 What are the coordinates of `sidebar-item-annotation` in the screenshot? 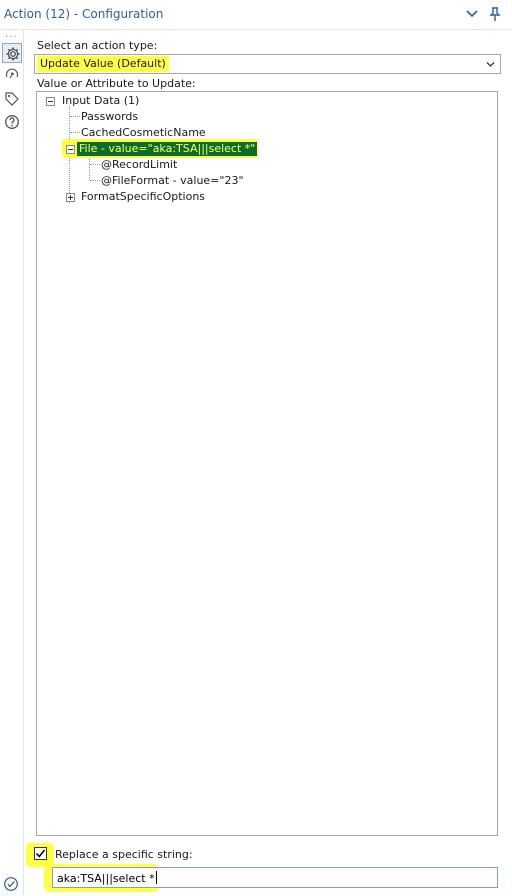 It's located at (12, 99).